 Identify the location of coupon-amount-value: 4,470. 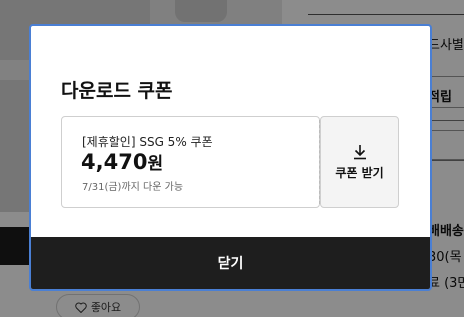
(114, 162).